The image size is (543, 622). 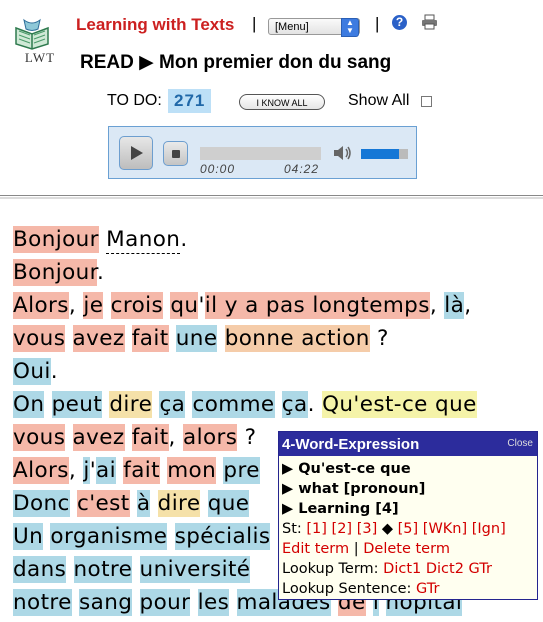 I want to click on lookup-sentence-links: GTr, so click(x=427, y=589).